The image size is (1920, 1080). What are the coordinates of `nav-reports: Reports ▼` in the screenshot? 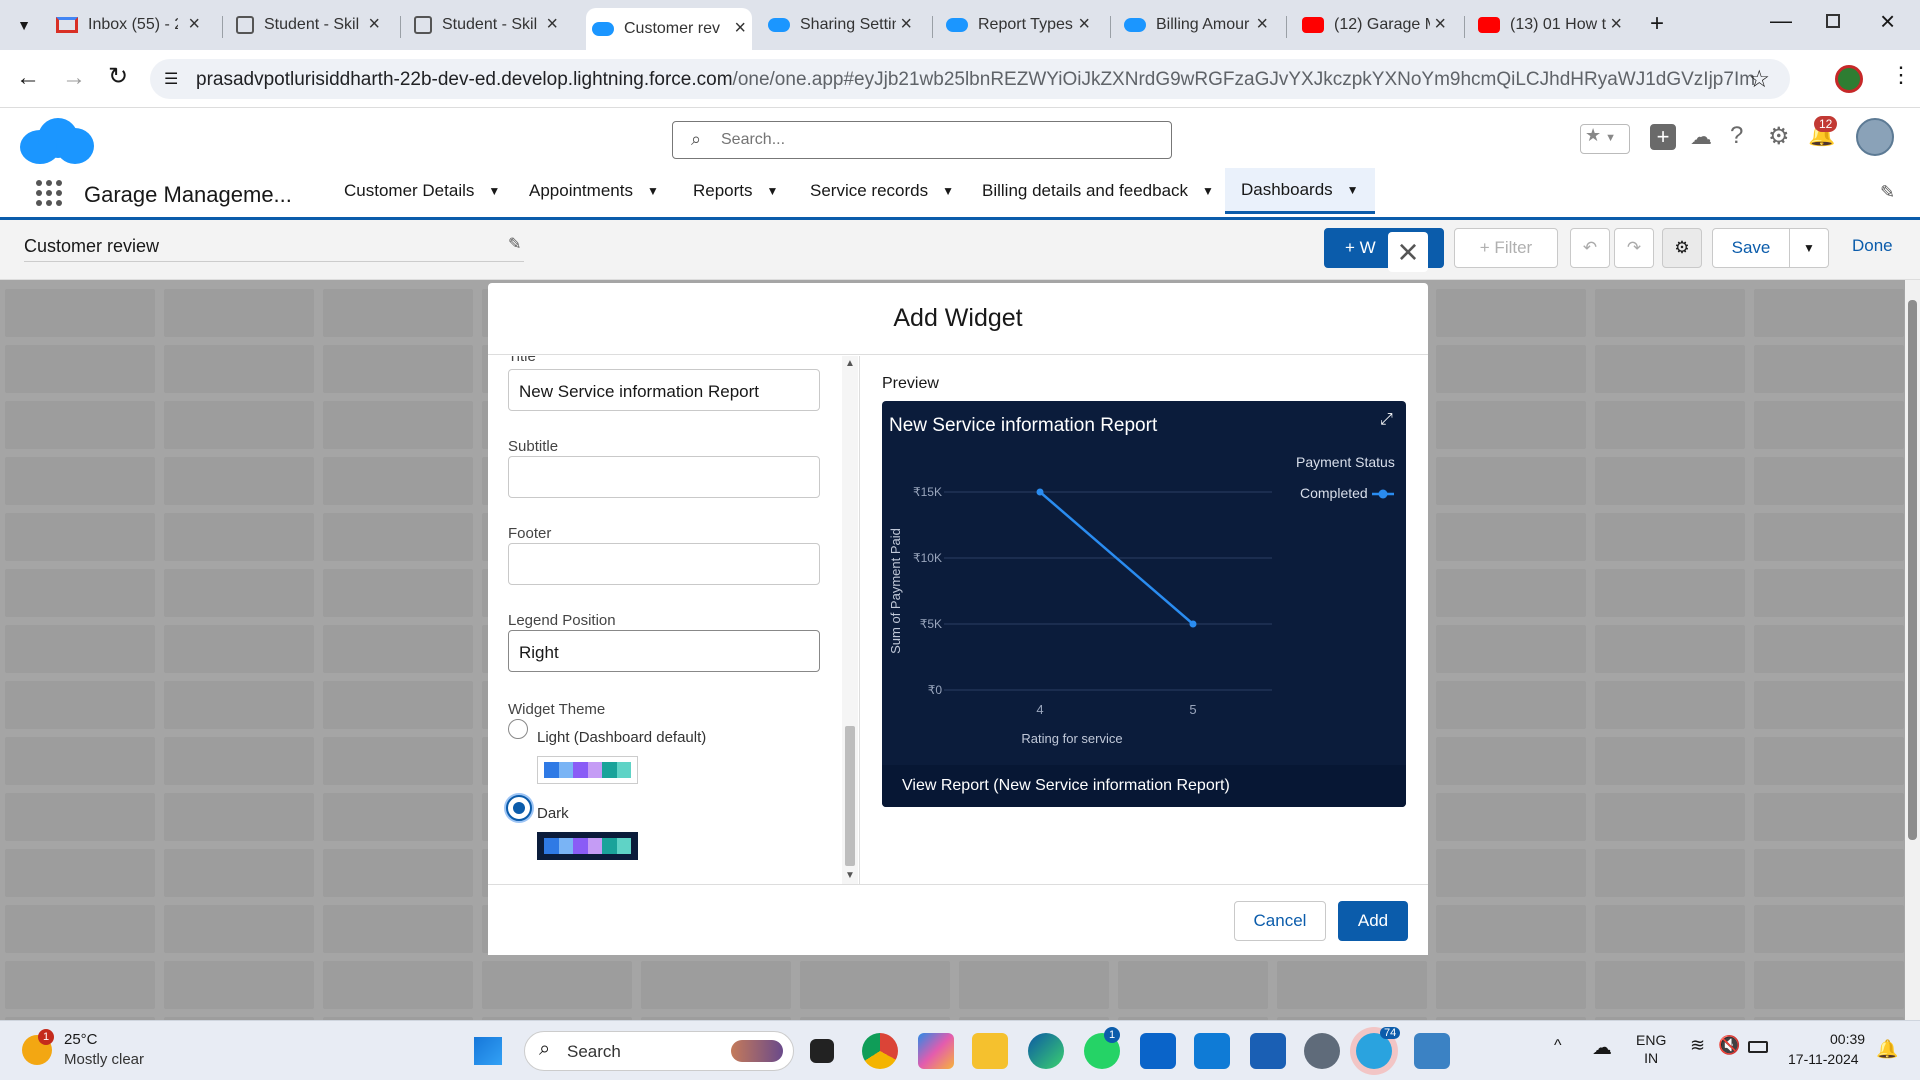 It's located at (735, 191).